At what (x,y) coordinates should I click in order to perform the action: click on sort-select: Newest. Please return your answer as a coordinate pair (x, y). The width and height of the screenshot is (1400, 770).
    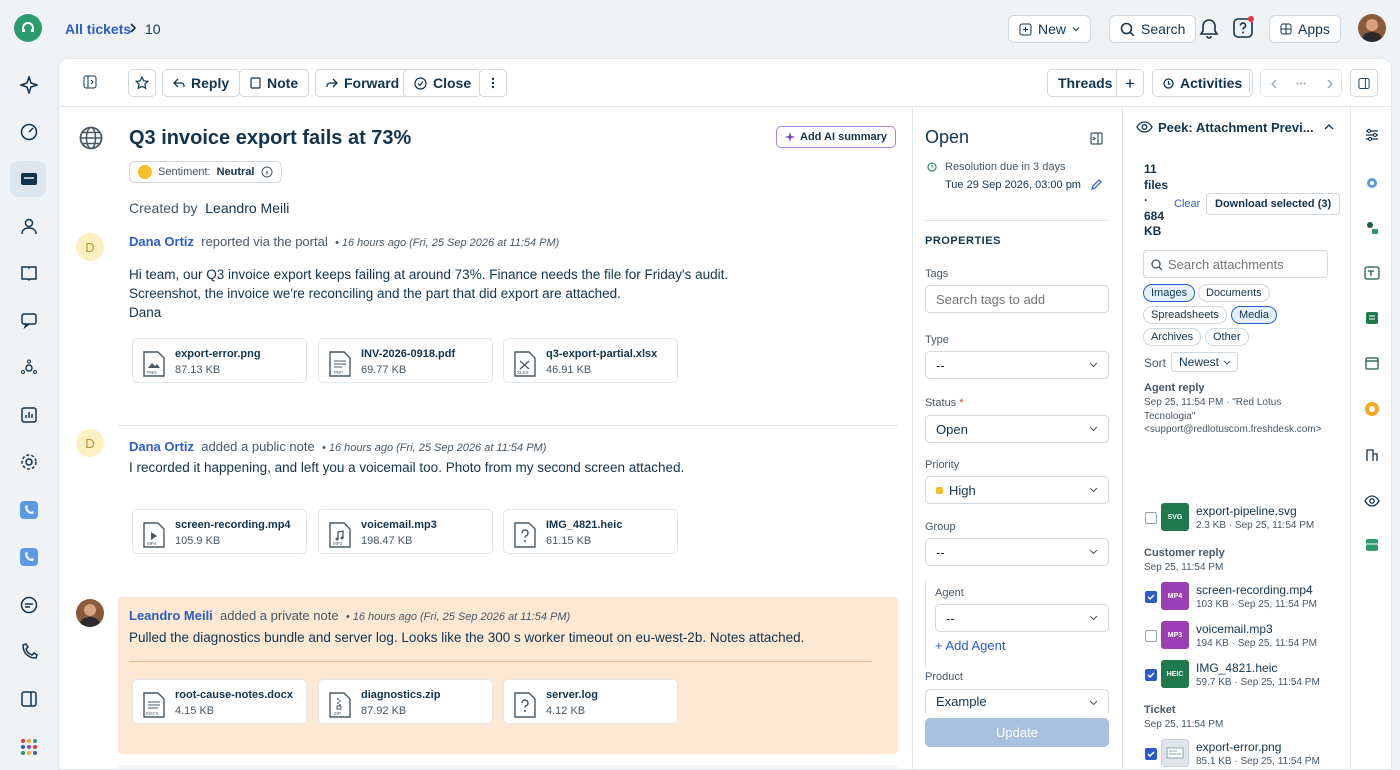
    Looking at the image, I should click on (1204, 362).